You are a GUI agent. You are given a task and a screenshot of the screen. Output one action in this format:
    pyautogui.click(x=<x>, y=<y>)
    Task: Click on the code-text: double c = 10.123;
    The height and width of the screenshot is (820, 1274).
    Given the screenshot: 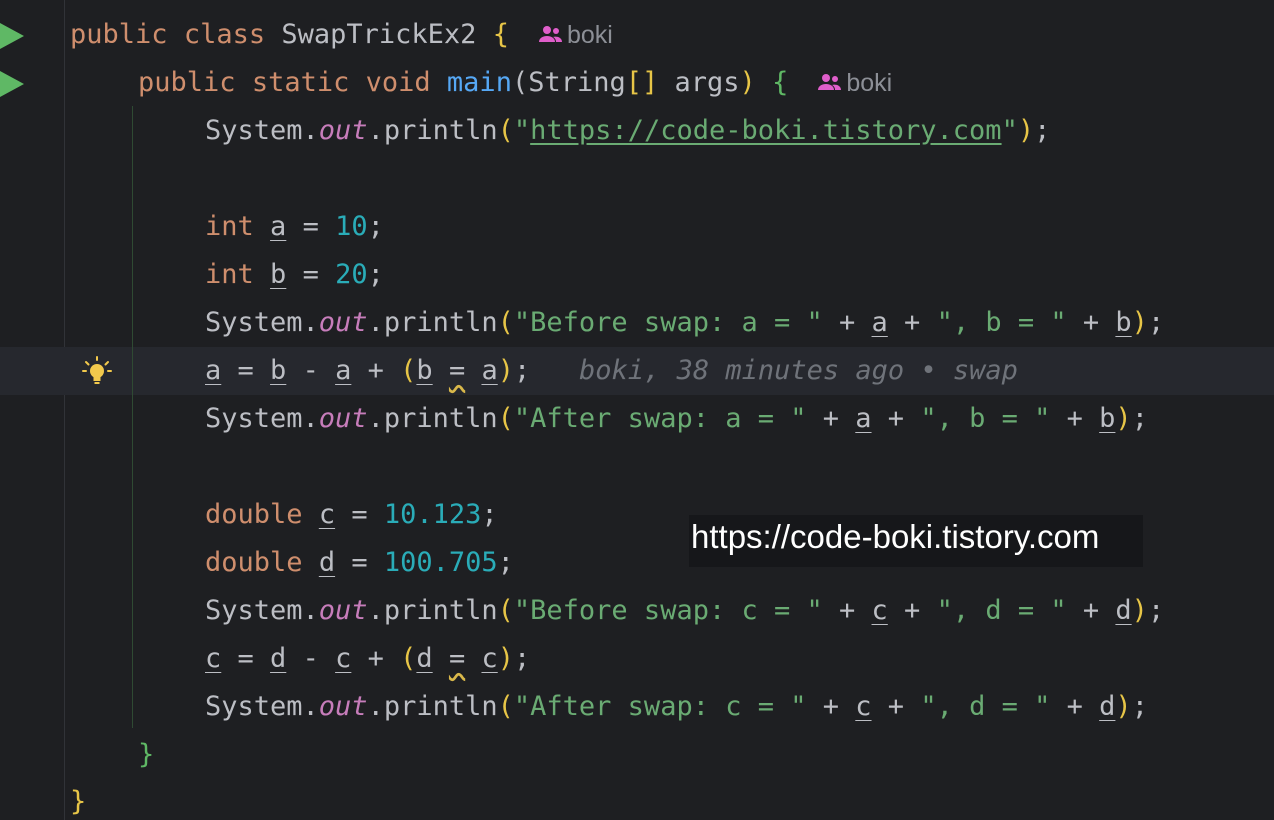 What is the action you would take?
    pyautogui.click(x=351, y=514)
    